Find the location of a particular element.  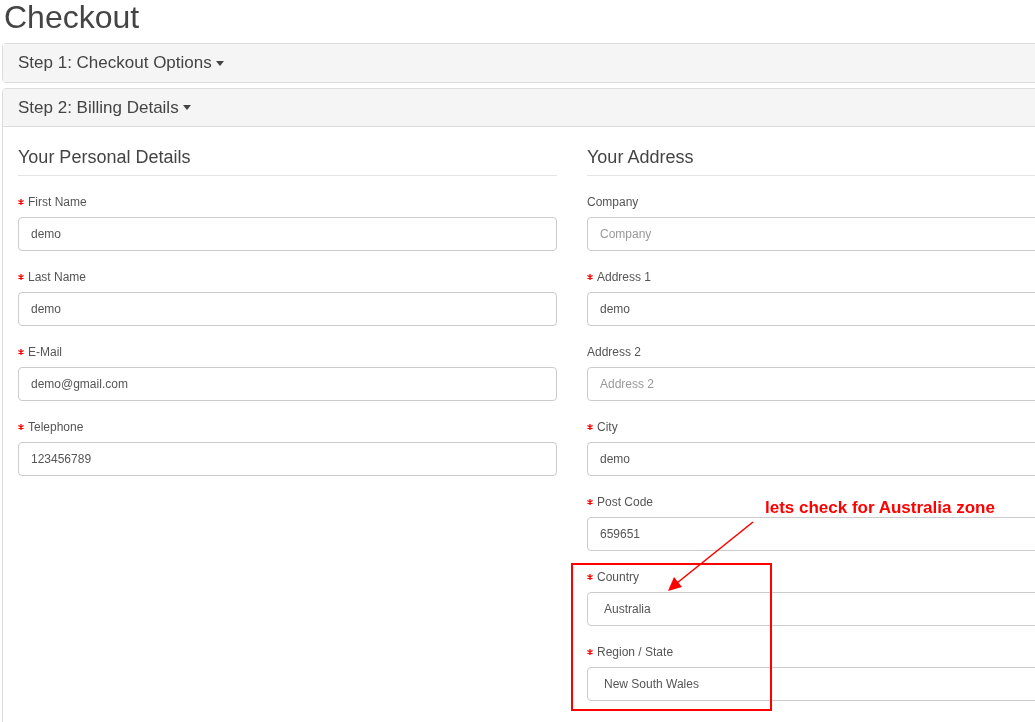

select-field: New South Wales is located at coordinates (811, 683).